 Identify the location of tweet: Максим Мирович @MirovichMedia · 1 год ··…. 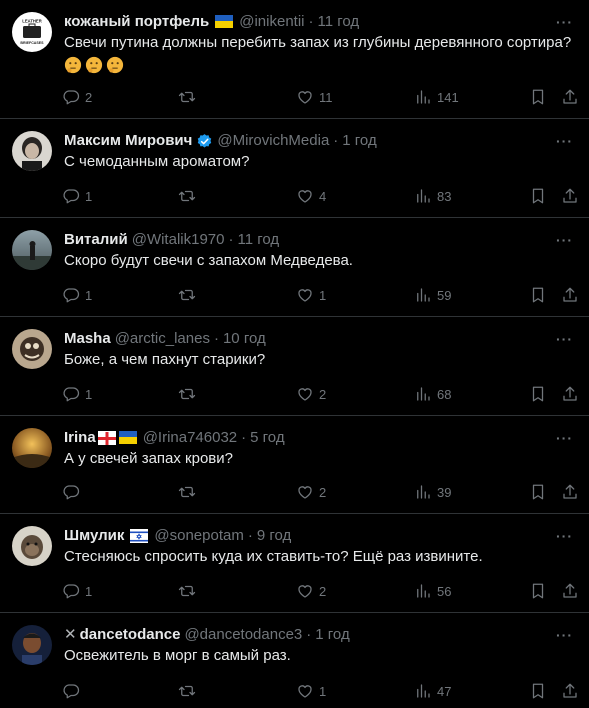
(294, 168).